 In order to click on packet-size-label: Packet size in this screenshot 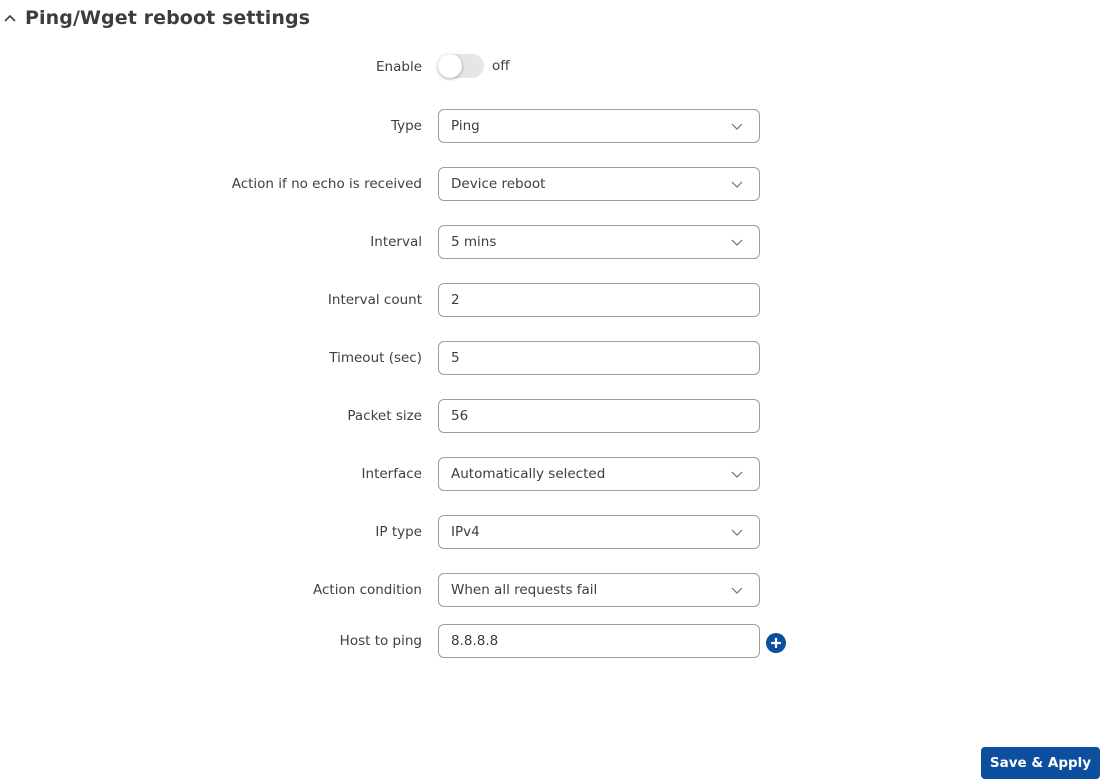, I will do `click(384, 416)`.